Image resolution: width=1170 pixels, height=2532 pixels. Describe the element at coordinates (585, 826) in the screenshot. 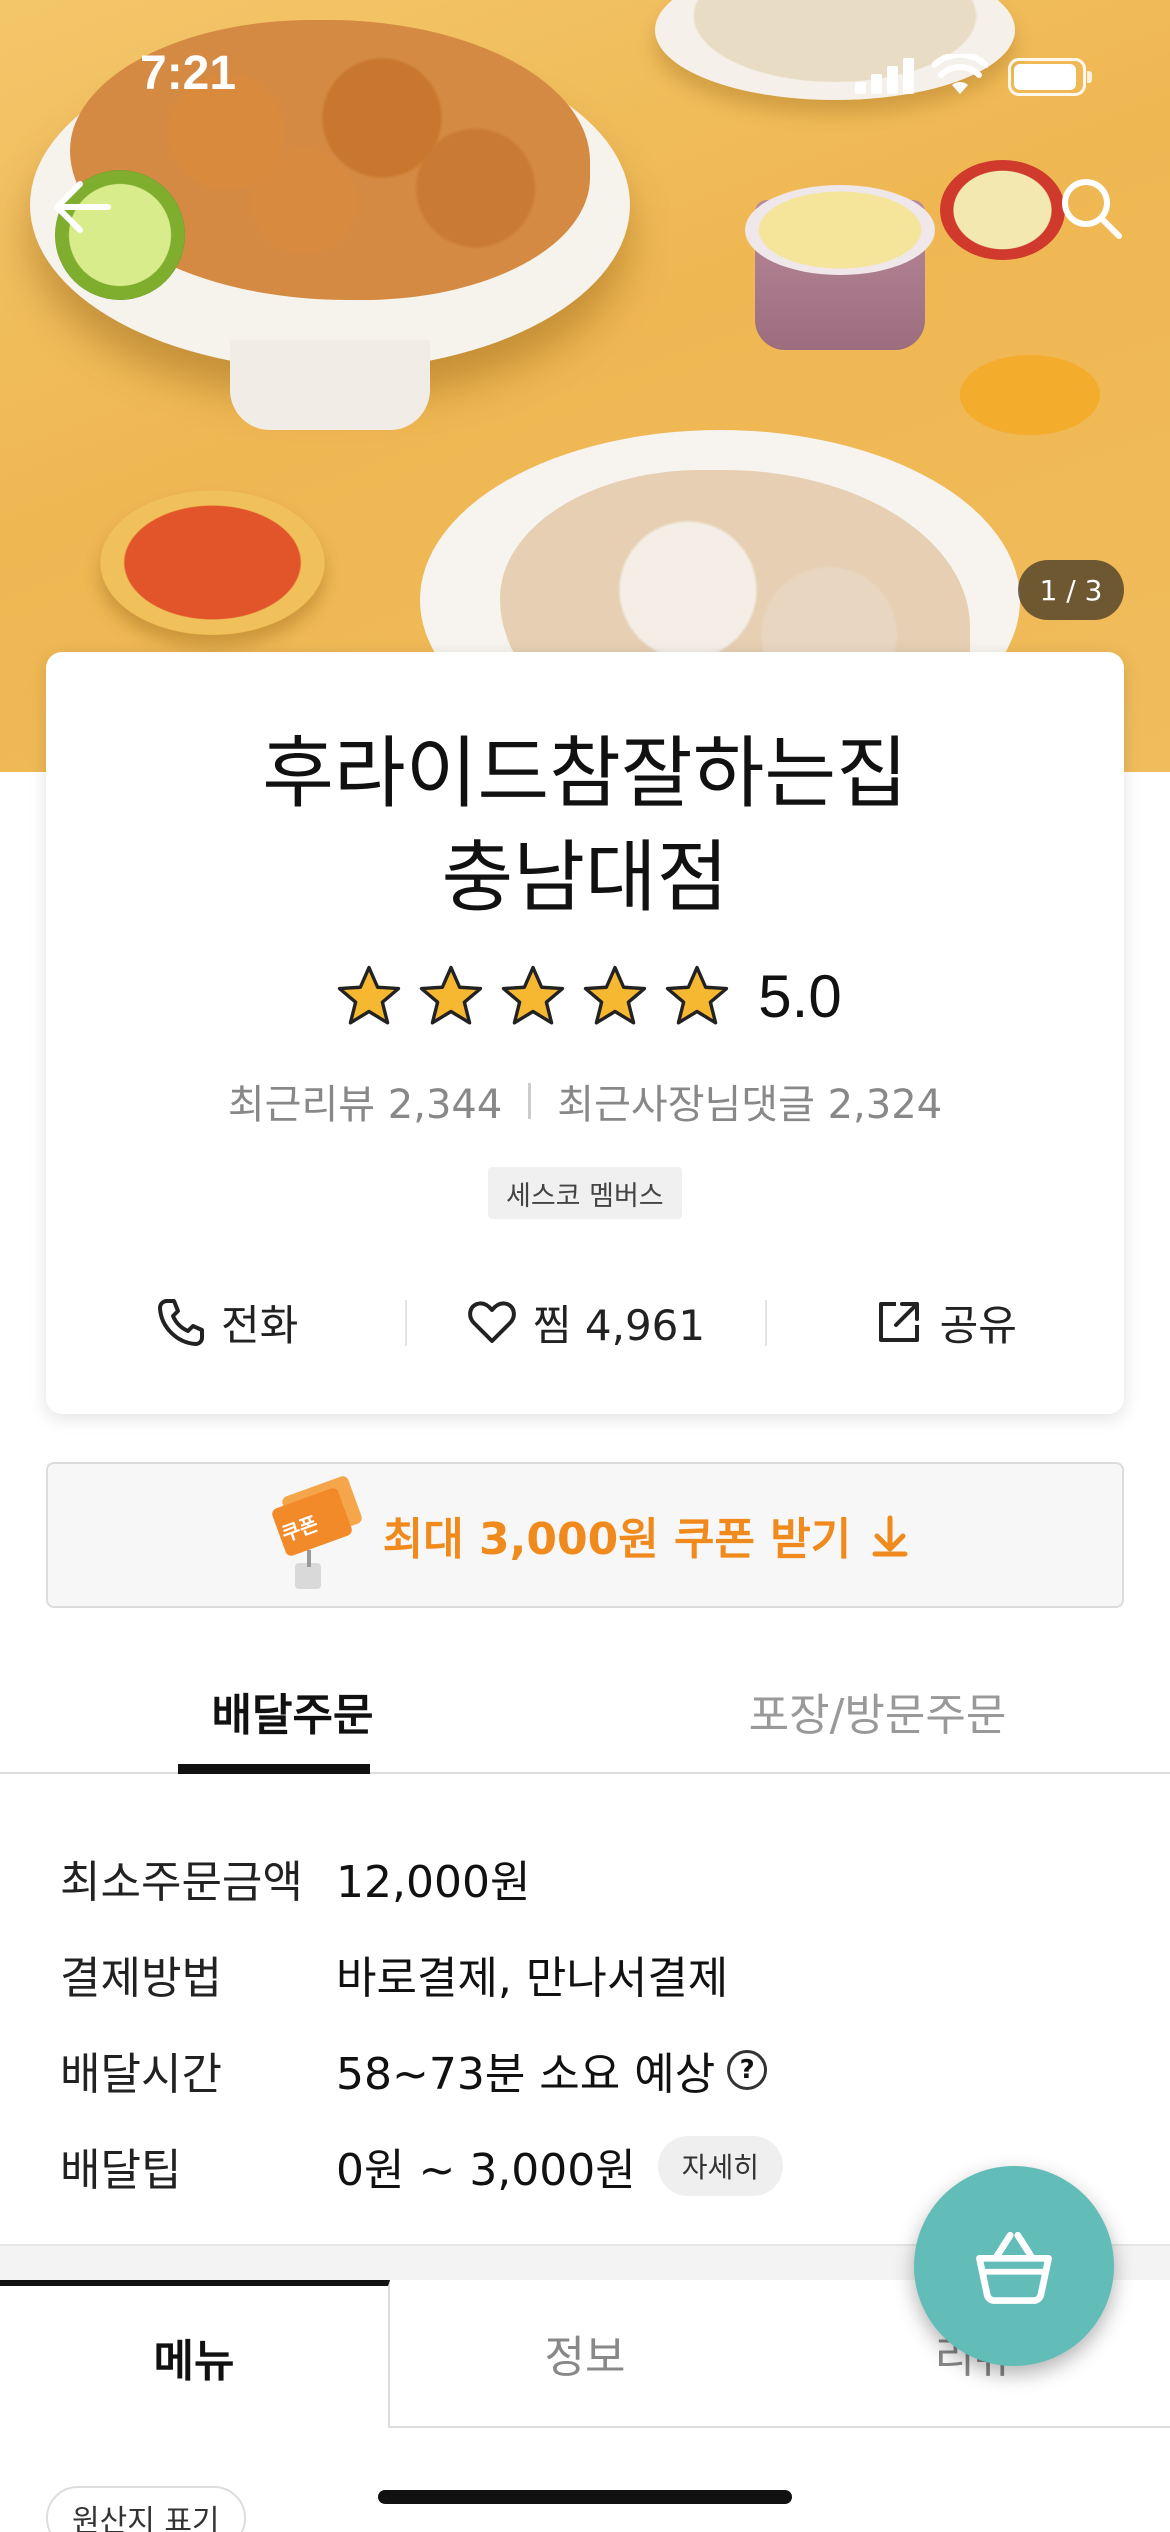

I see `store-name: 후라이드참잘하는집 충남대점` at that location.